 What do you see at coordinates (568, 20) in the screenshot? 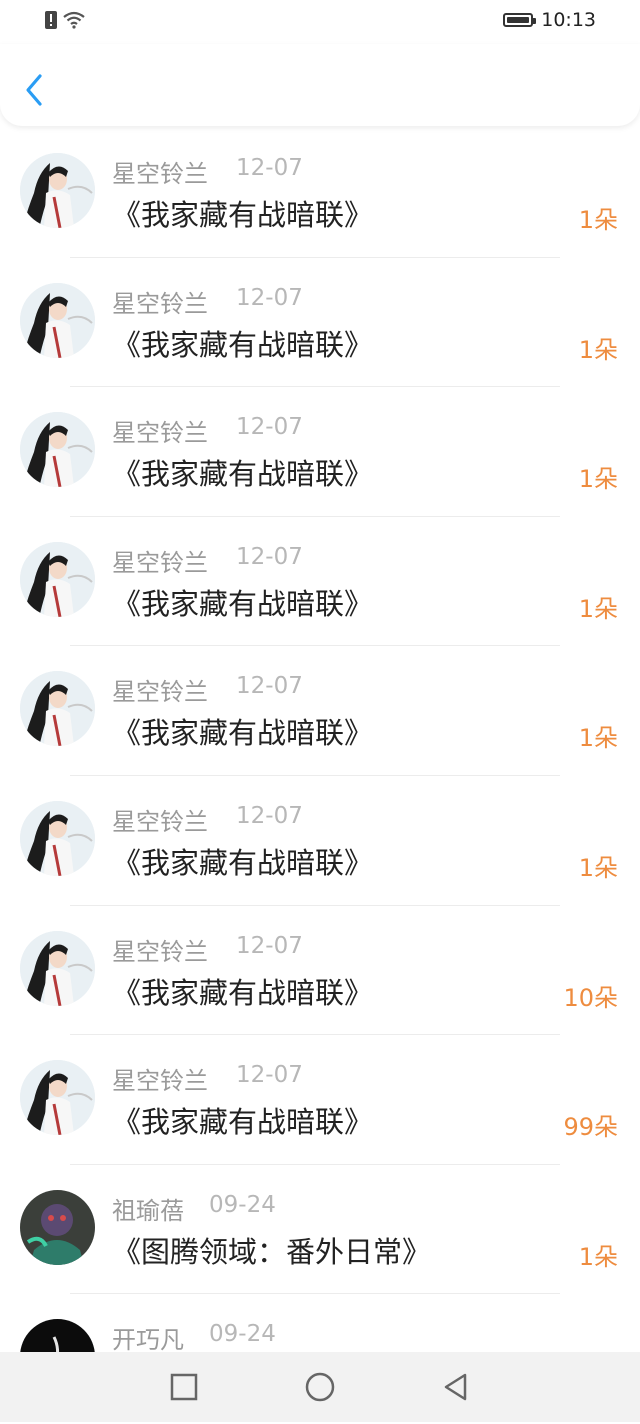
I see `status-time: 10:13` at bounding box center [568, 20].